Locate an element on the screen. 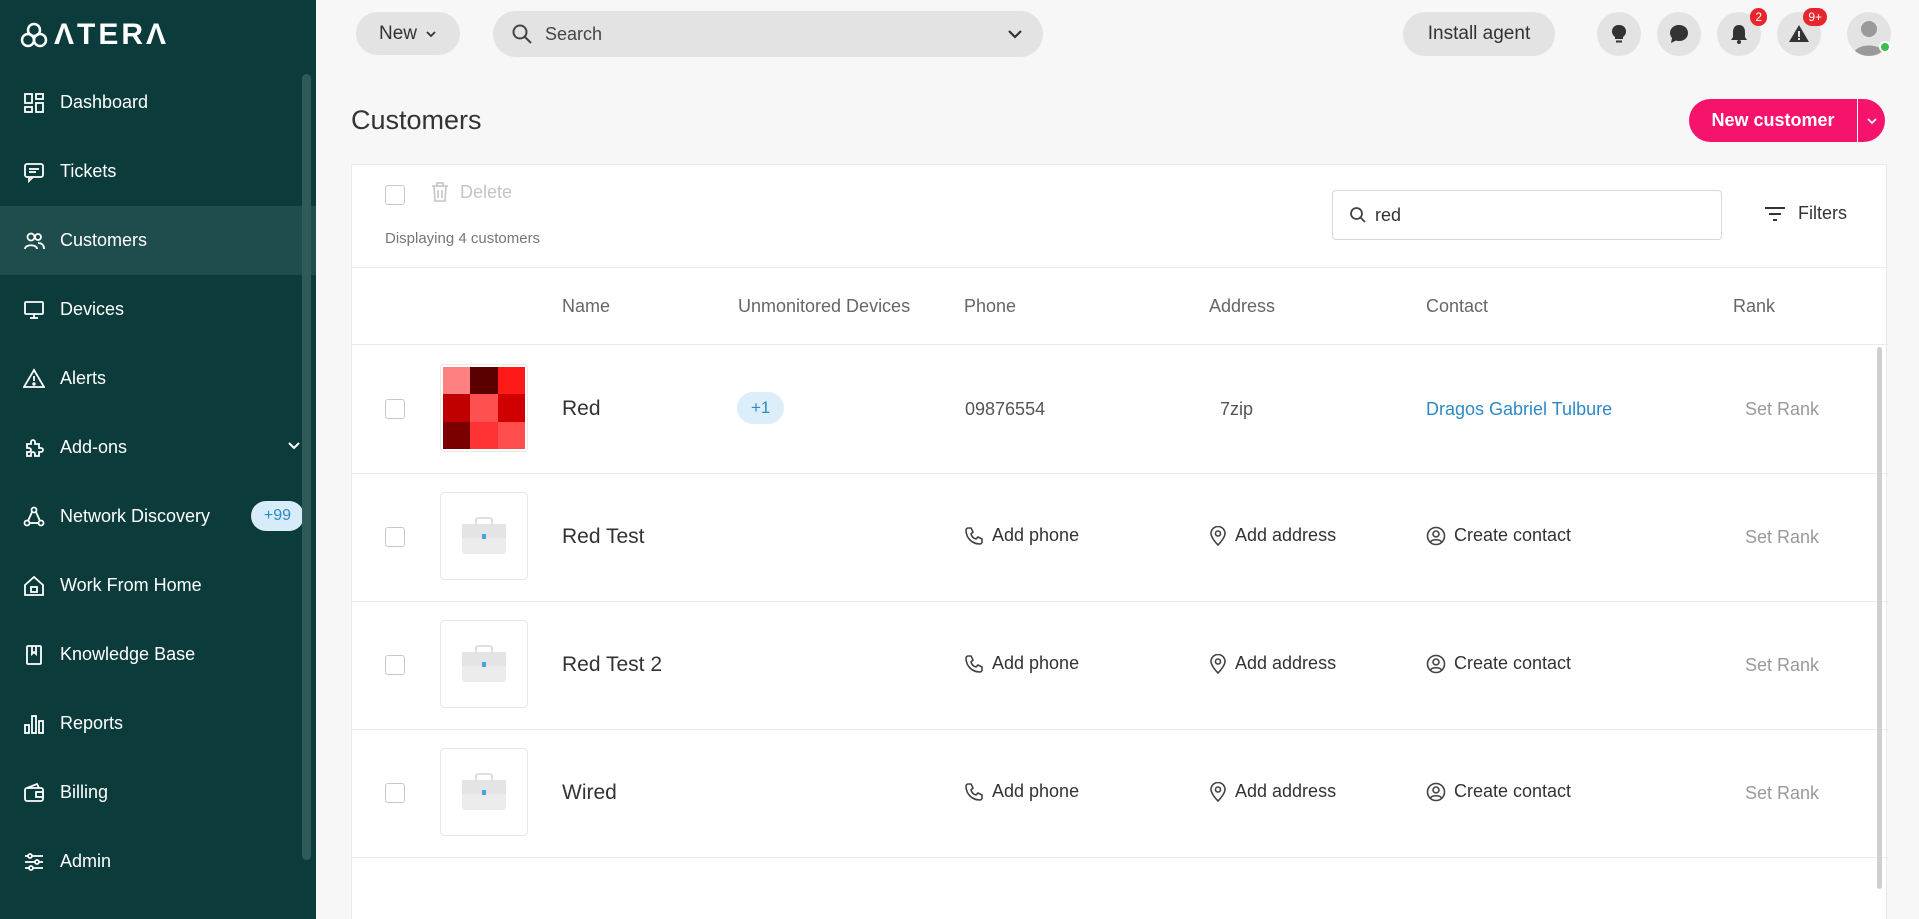 The height and width of the screenshot is (919, 1919). new-button-label: New is located at coordinates (397, 33).